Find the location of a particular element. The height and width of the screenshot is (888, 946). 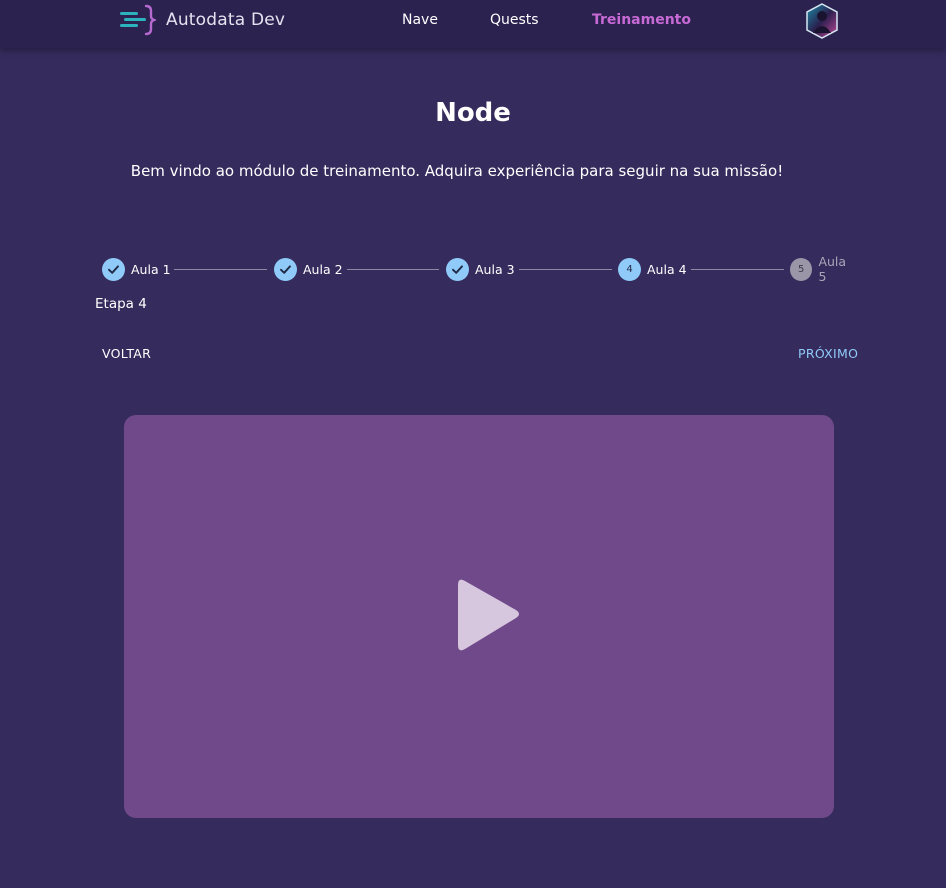

nav-link-treinamento: Treinamento is located at coordinates (641, 20).